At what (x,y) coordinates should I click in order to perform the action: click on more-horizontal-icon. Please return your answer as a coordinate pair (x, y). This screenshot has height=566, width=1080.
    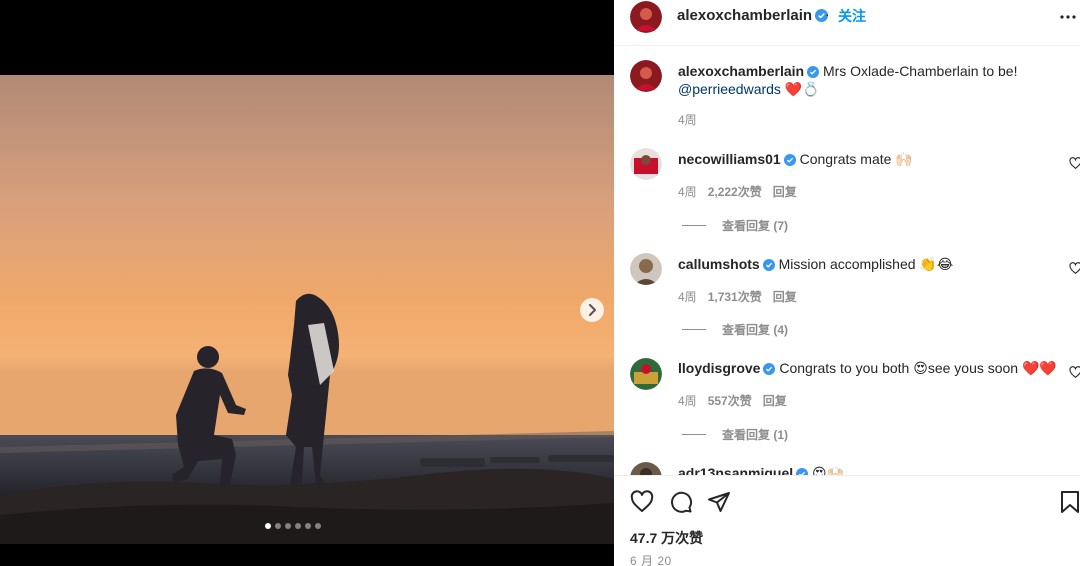
    Looking at the image, I should click on (1068, 17).